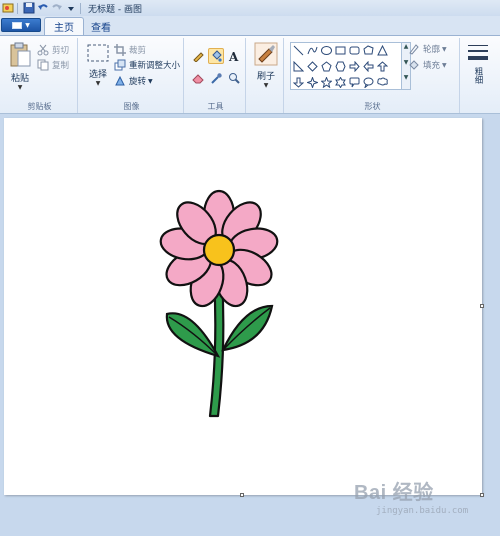 Image resolution: width=500 pixels, height=536 pixels. I want to click on outline-label: 轮廓, so click(432, 50).